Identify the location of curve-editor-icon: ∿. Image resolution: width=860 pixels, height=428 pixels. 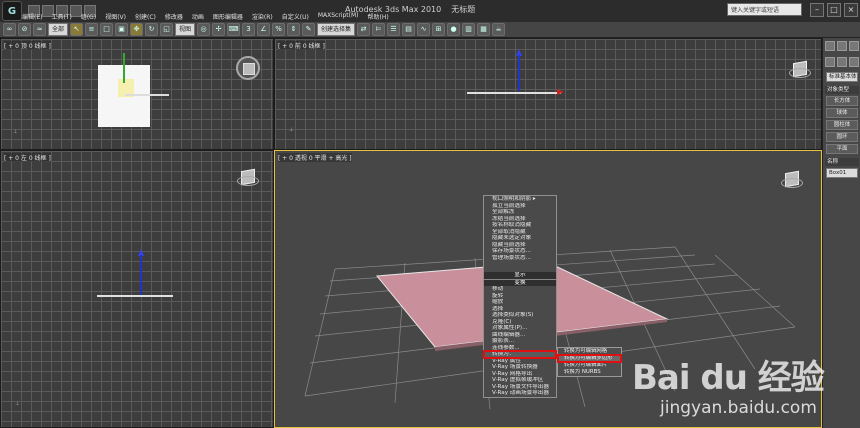
(424, 29).